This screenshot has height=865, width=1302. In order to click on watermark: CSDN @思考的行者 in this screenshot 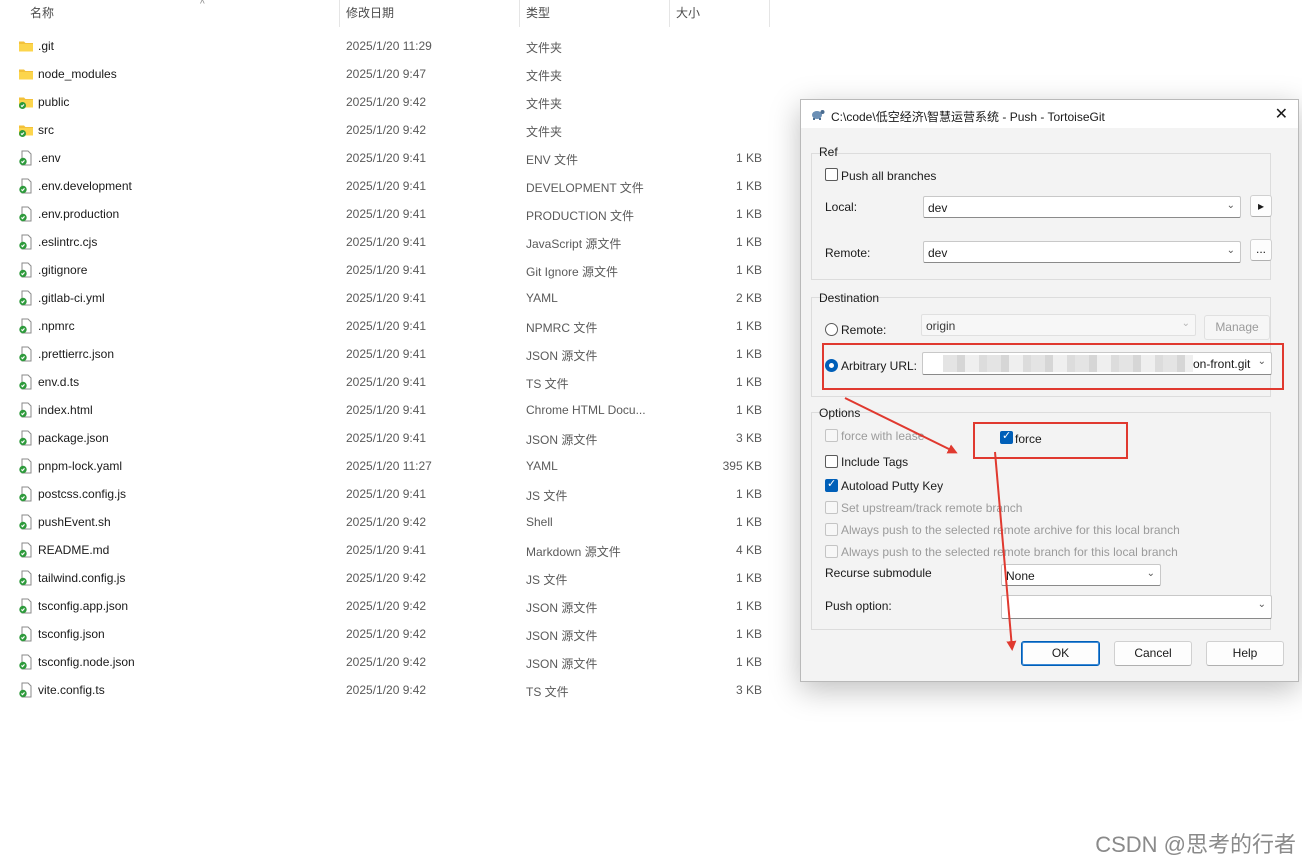, I will do `click(1195, 844)`.